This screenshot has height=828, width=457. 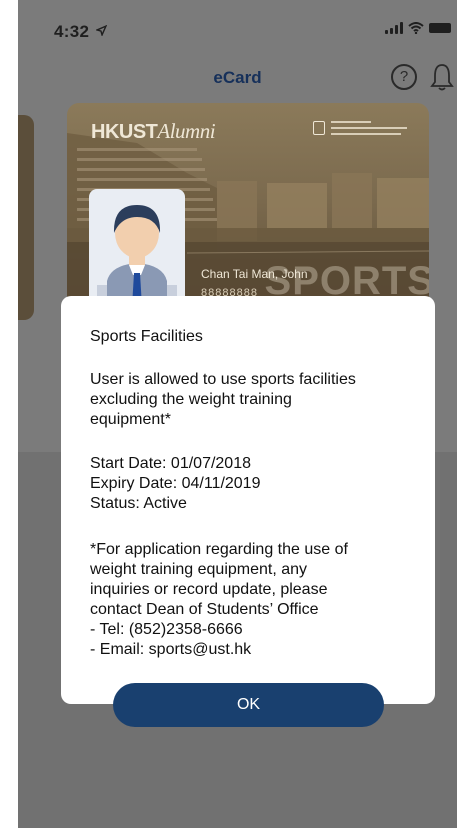 What do you see at coordinates (171, 649) in the screenshot?
I see `contact-email: - Email: sports@ust.hk` at bounding box center [171, 649].